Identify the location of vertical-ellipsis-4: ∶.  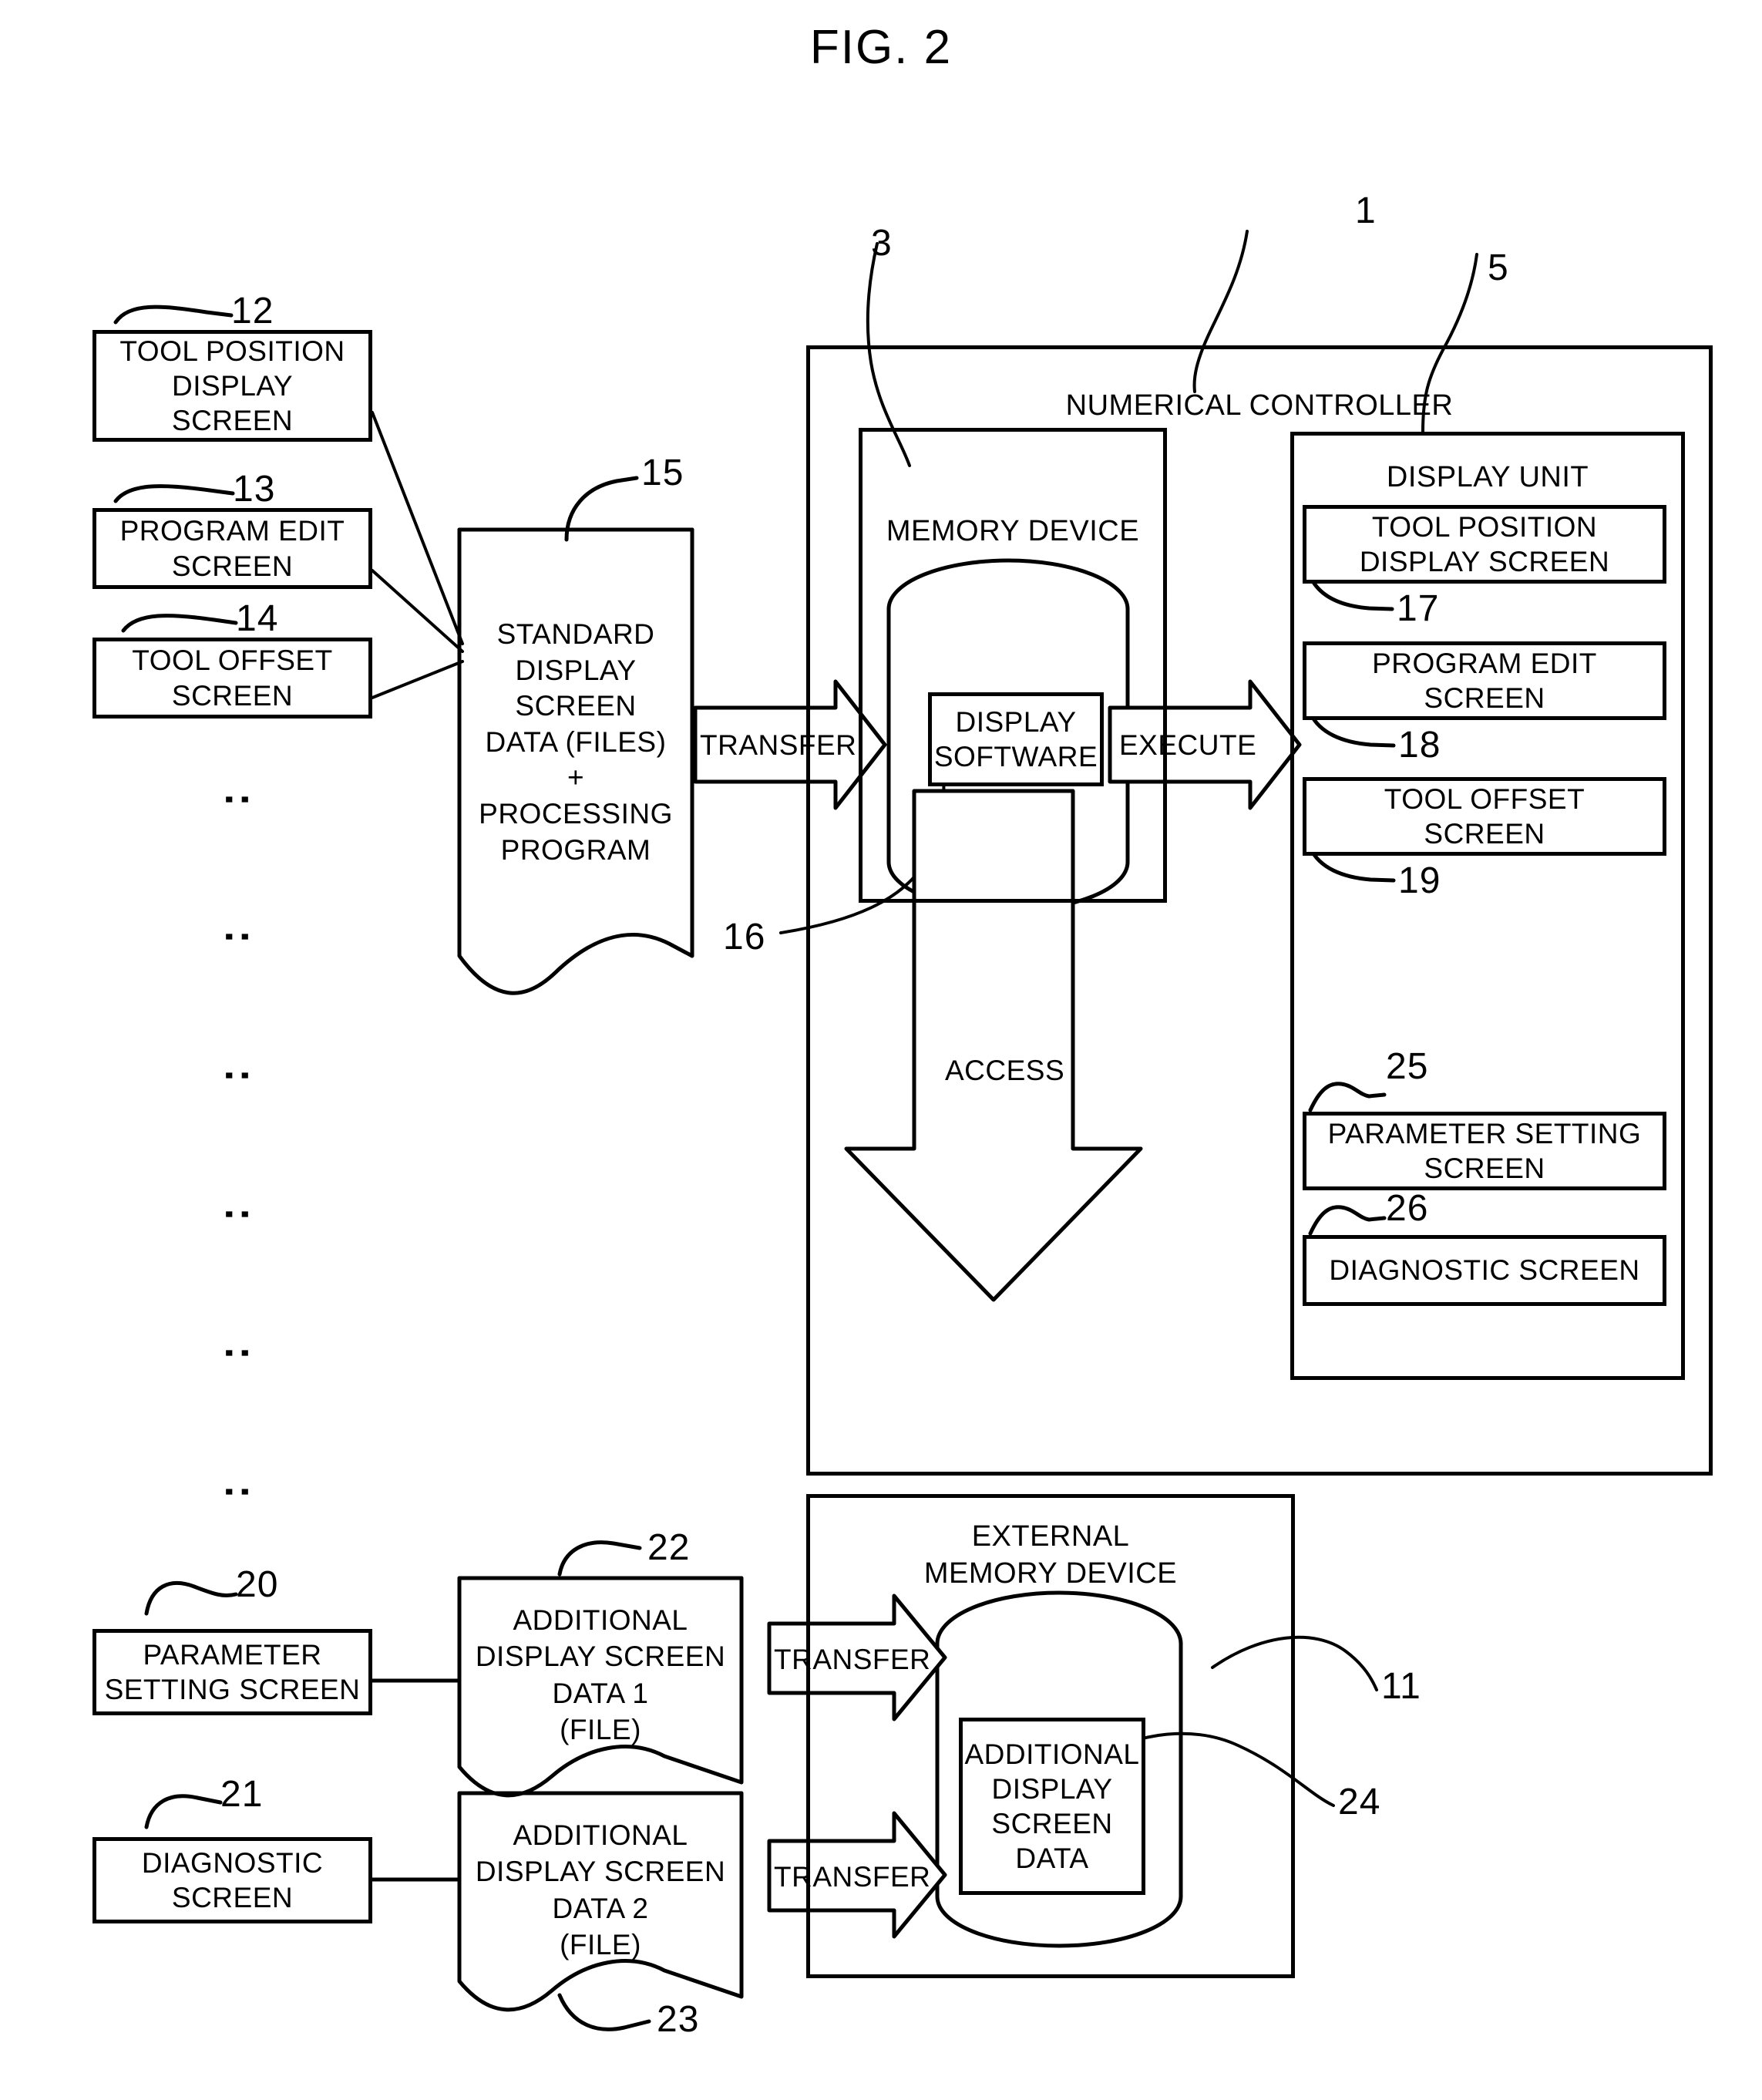
(236, 1214).